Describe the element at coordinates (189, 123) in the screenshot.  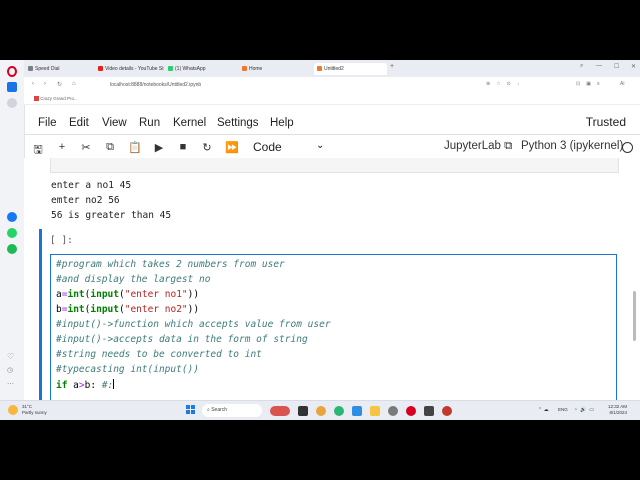
I see `menu-kernel: Kernel` at that location.